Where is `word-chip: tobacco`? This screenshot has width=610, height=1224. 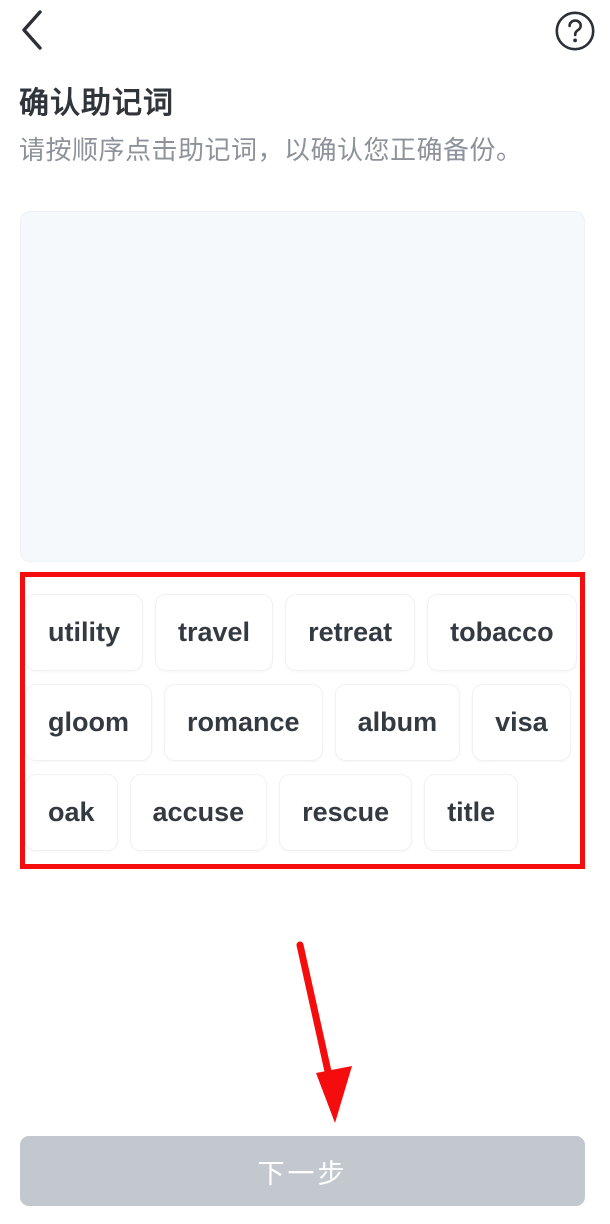
word-chip: tobacco is located at coordinates (502, 632).